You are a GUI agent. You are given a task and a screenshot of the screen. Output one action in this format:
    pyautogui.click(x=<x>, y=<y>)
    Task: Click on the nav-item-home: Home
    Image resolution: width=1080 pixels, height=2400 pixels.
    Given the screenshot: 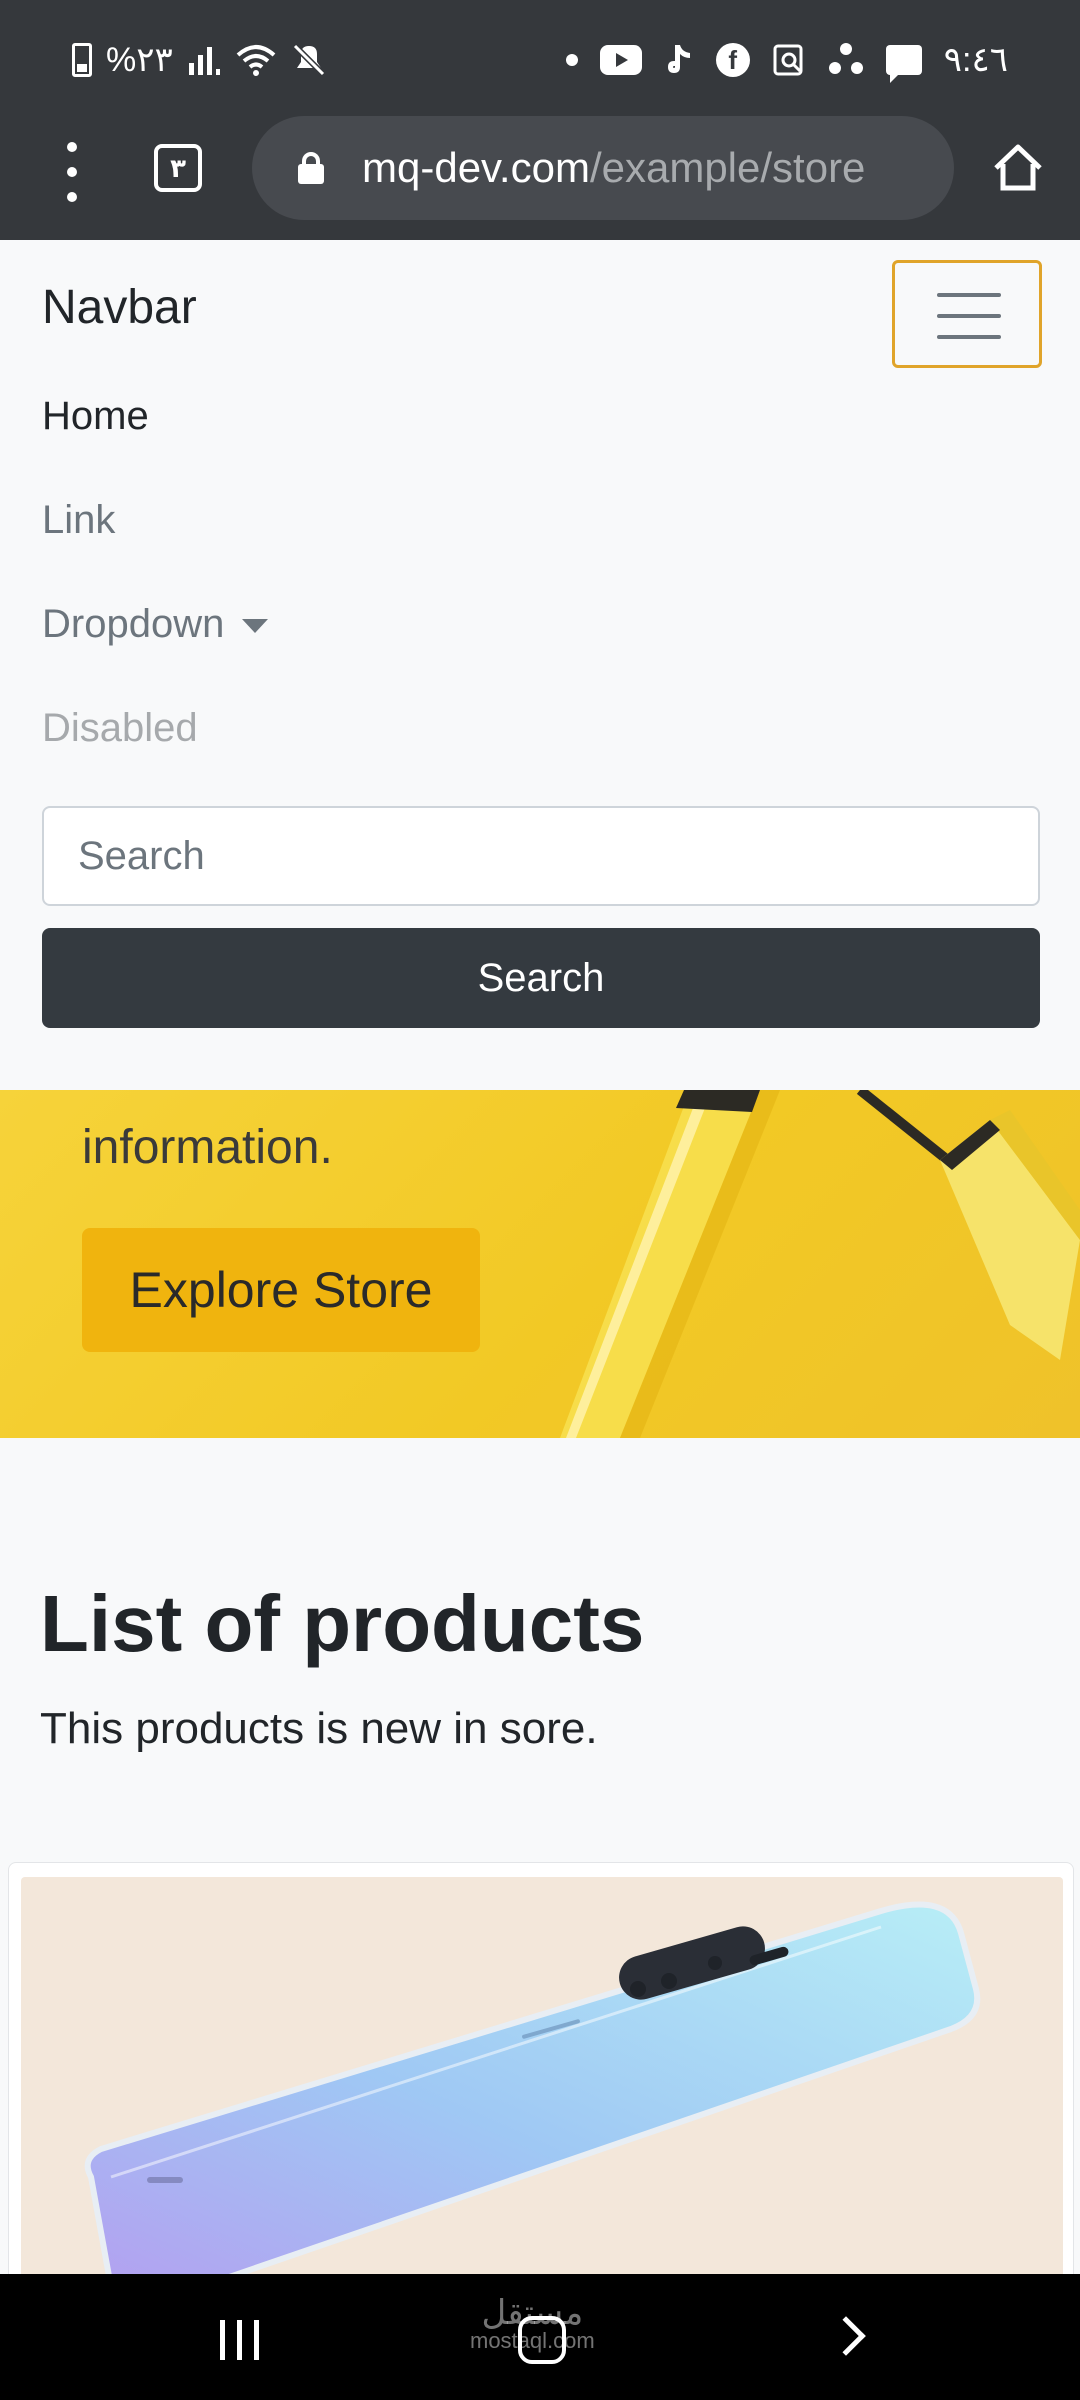 What is the action you would take?
    pyautogui.click(x=95, y=416)
    